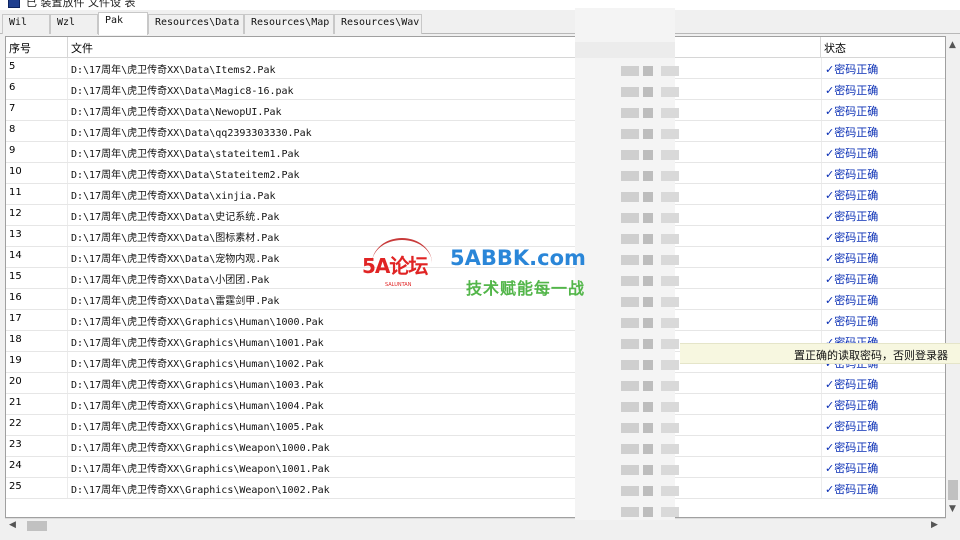  What do you see at coordinates (37, 341) in the screenshot?
I see `row-index: 18` at bounding box center [37, 341].